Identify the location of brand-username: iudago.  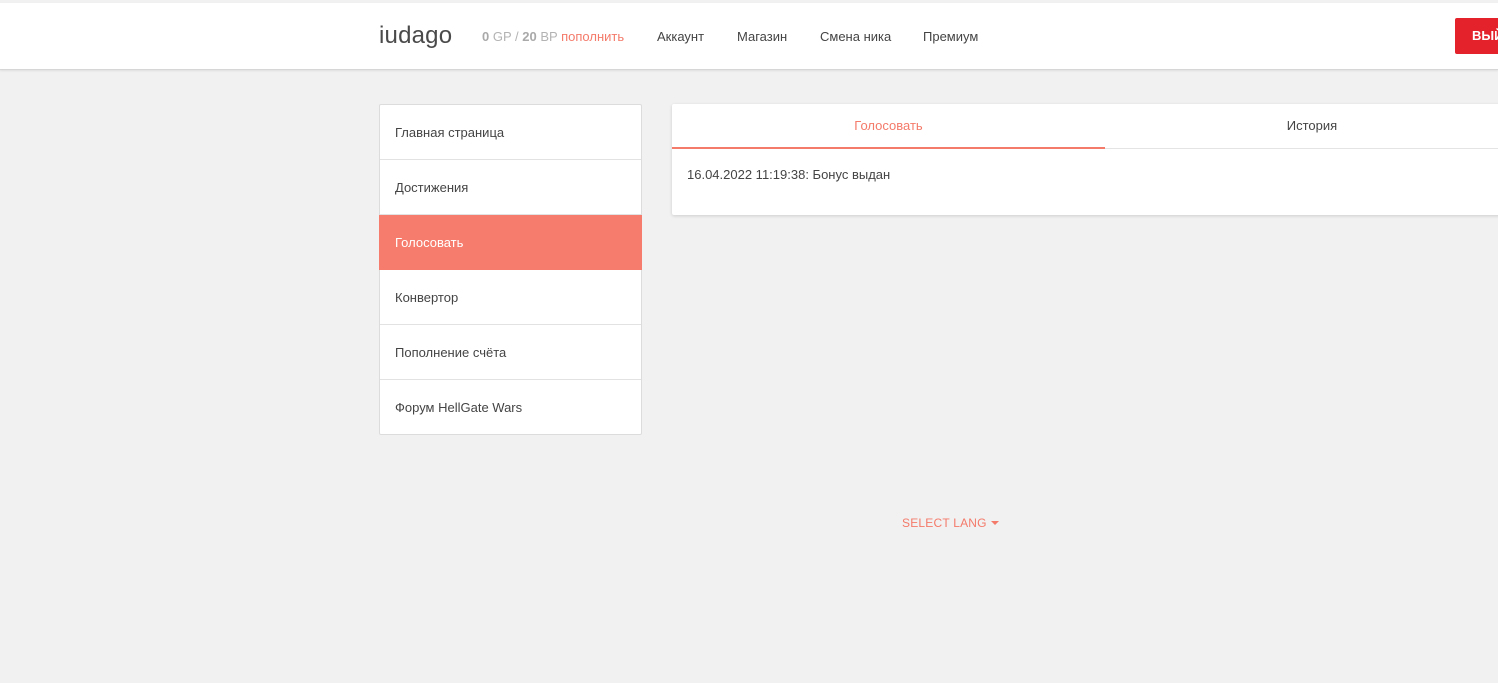
(416, 35).